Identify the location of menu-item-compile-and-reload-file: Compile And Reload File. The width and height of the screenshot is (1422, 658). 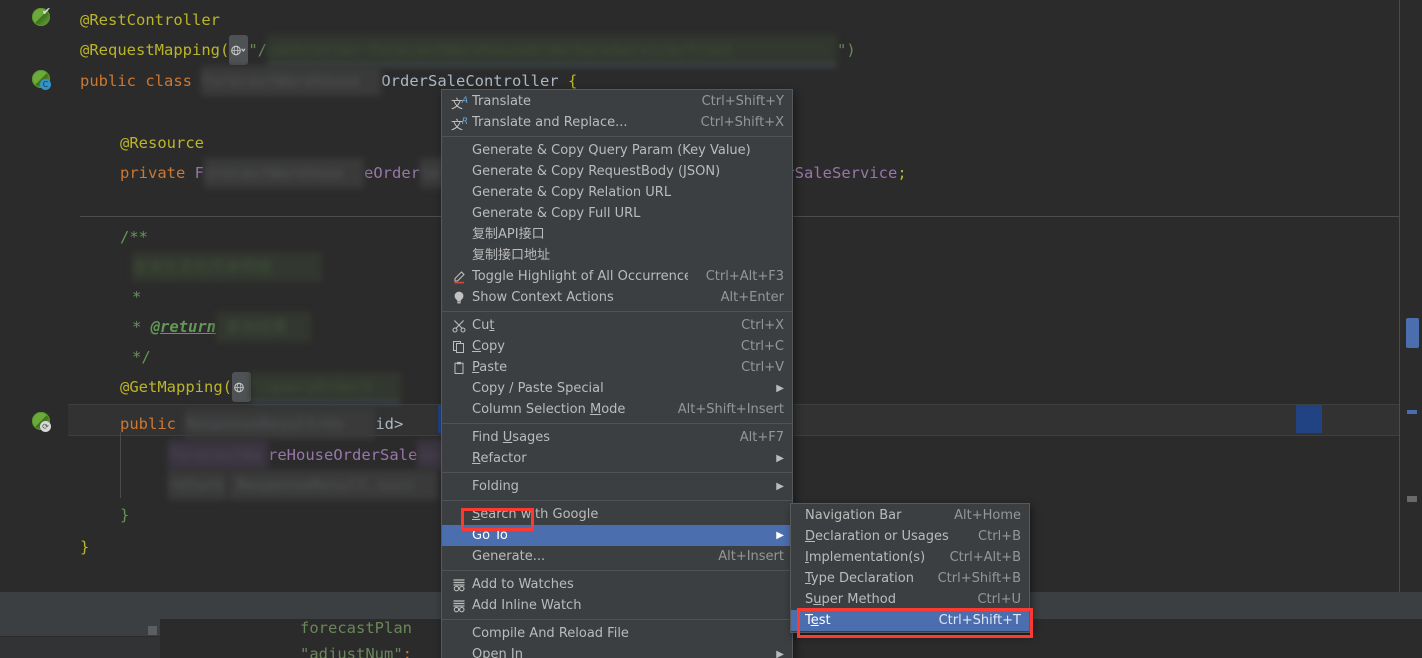
(617, 633).